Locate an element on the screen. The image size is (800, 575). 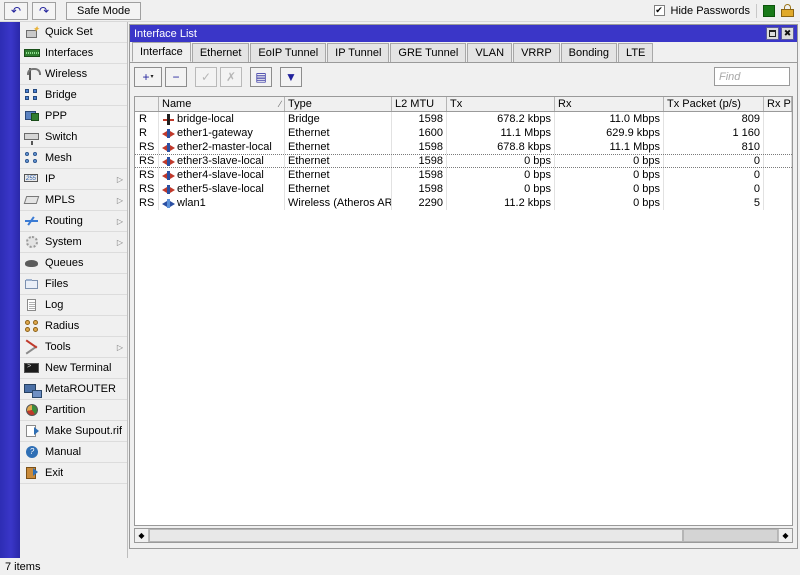
menu-item-queues: Queues is located at coordinates (73, 263).